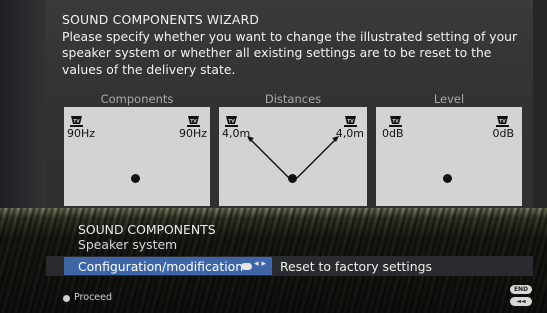 Image resolution: width=547 pixels, height=313 pixels. I want to click on distances-panel: TV TV 4,0m 4,0m, so click(293, 156).